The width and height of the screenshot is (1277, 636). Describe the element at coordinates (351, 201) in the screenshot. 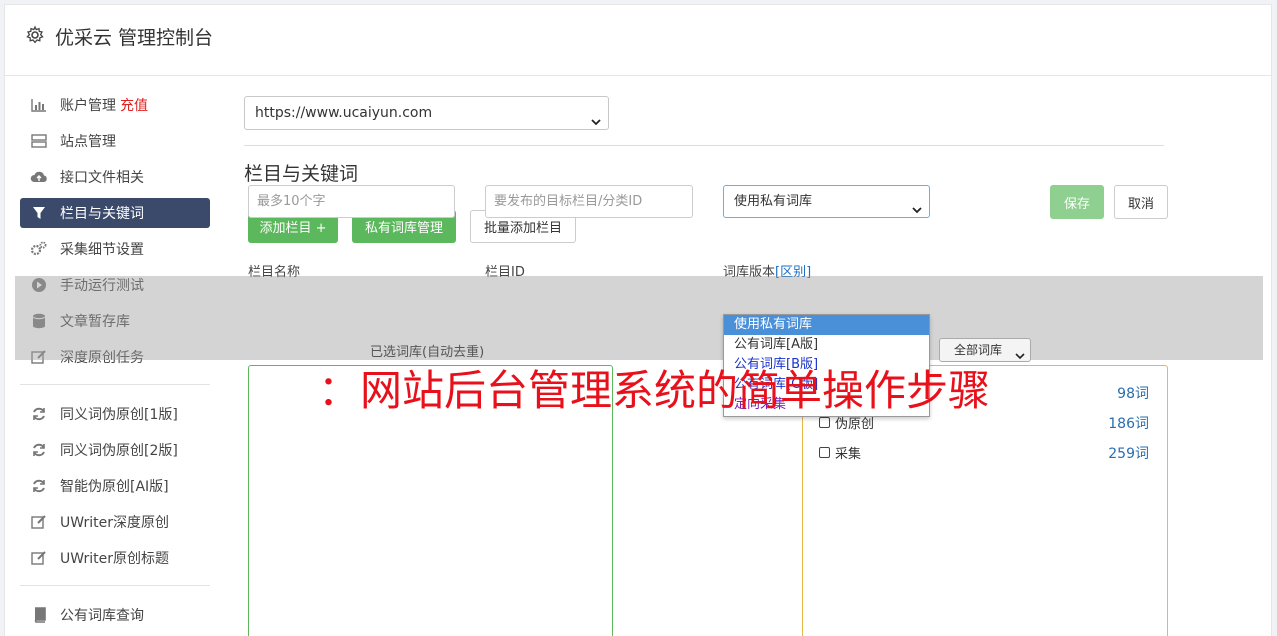

I see `column-name-input: 最多10个字` at that location.